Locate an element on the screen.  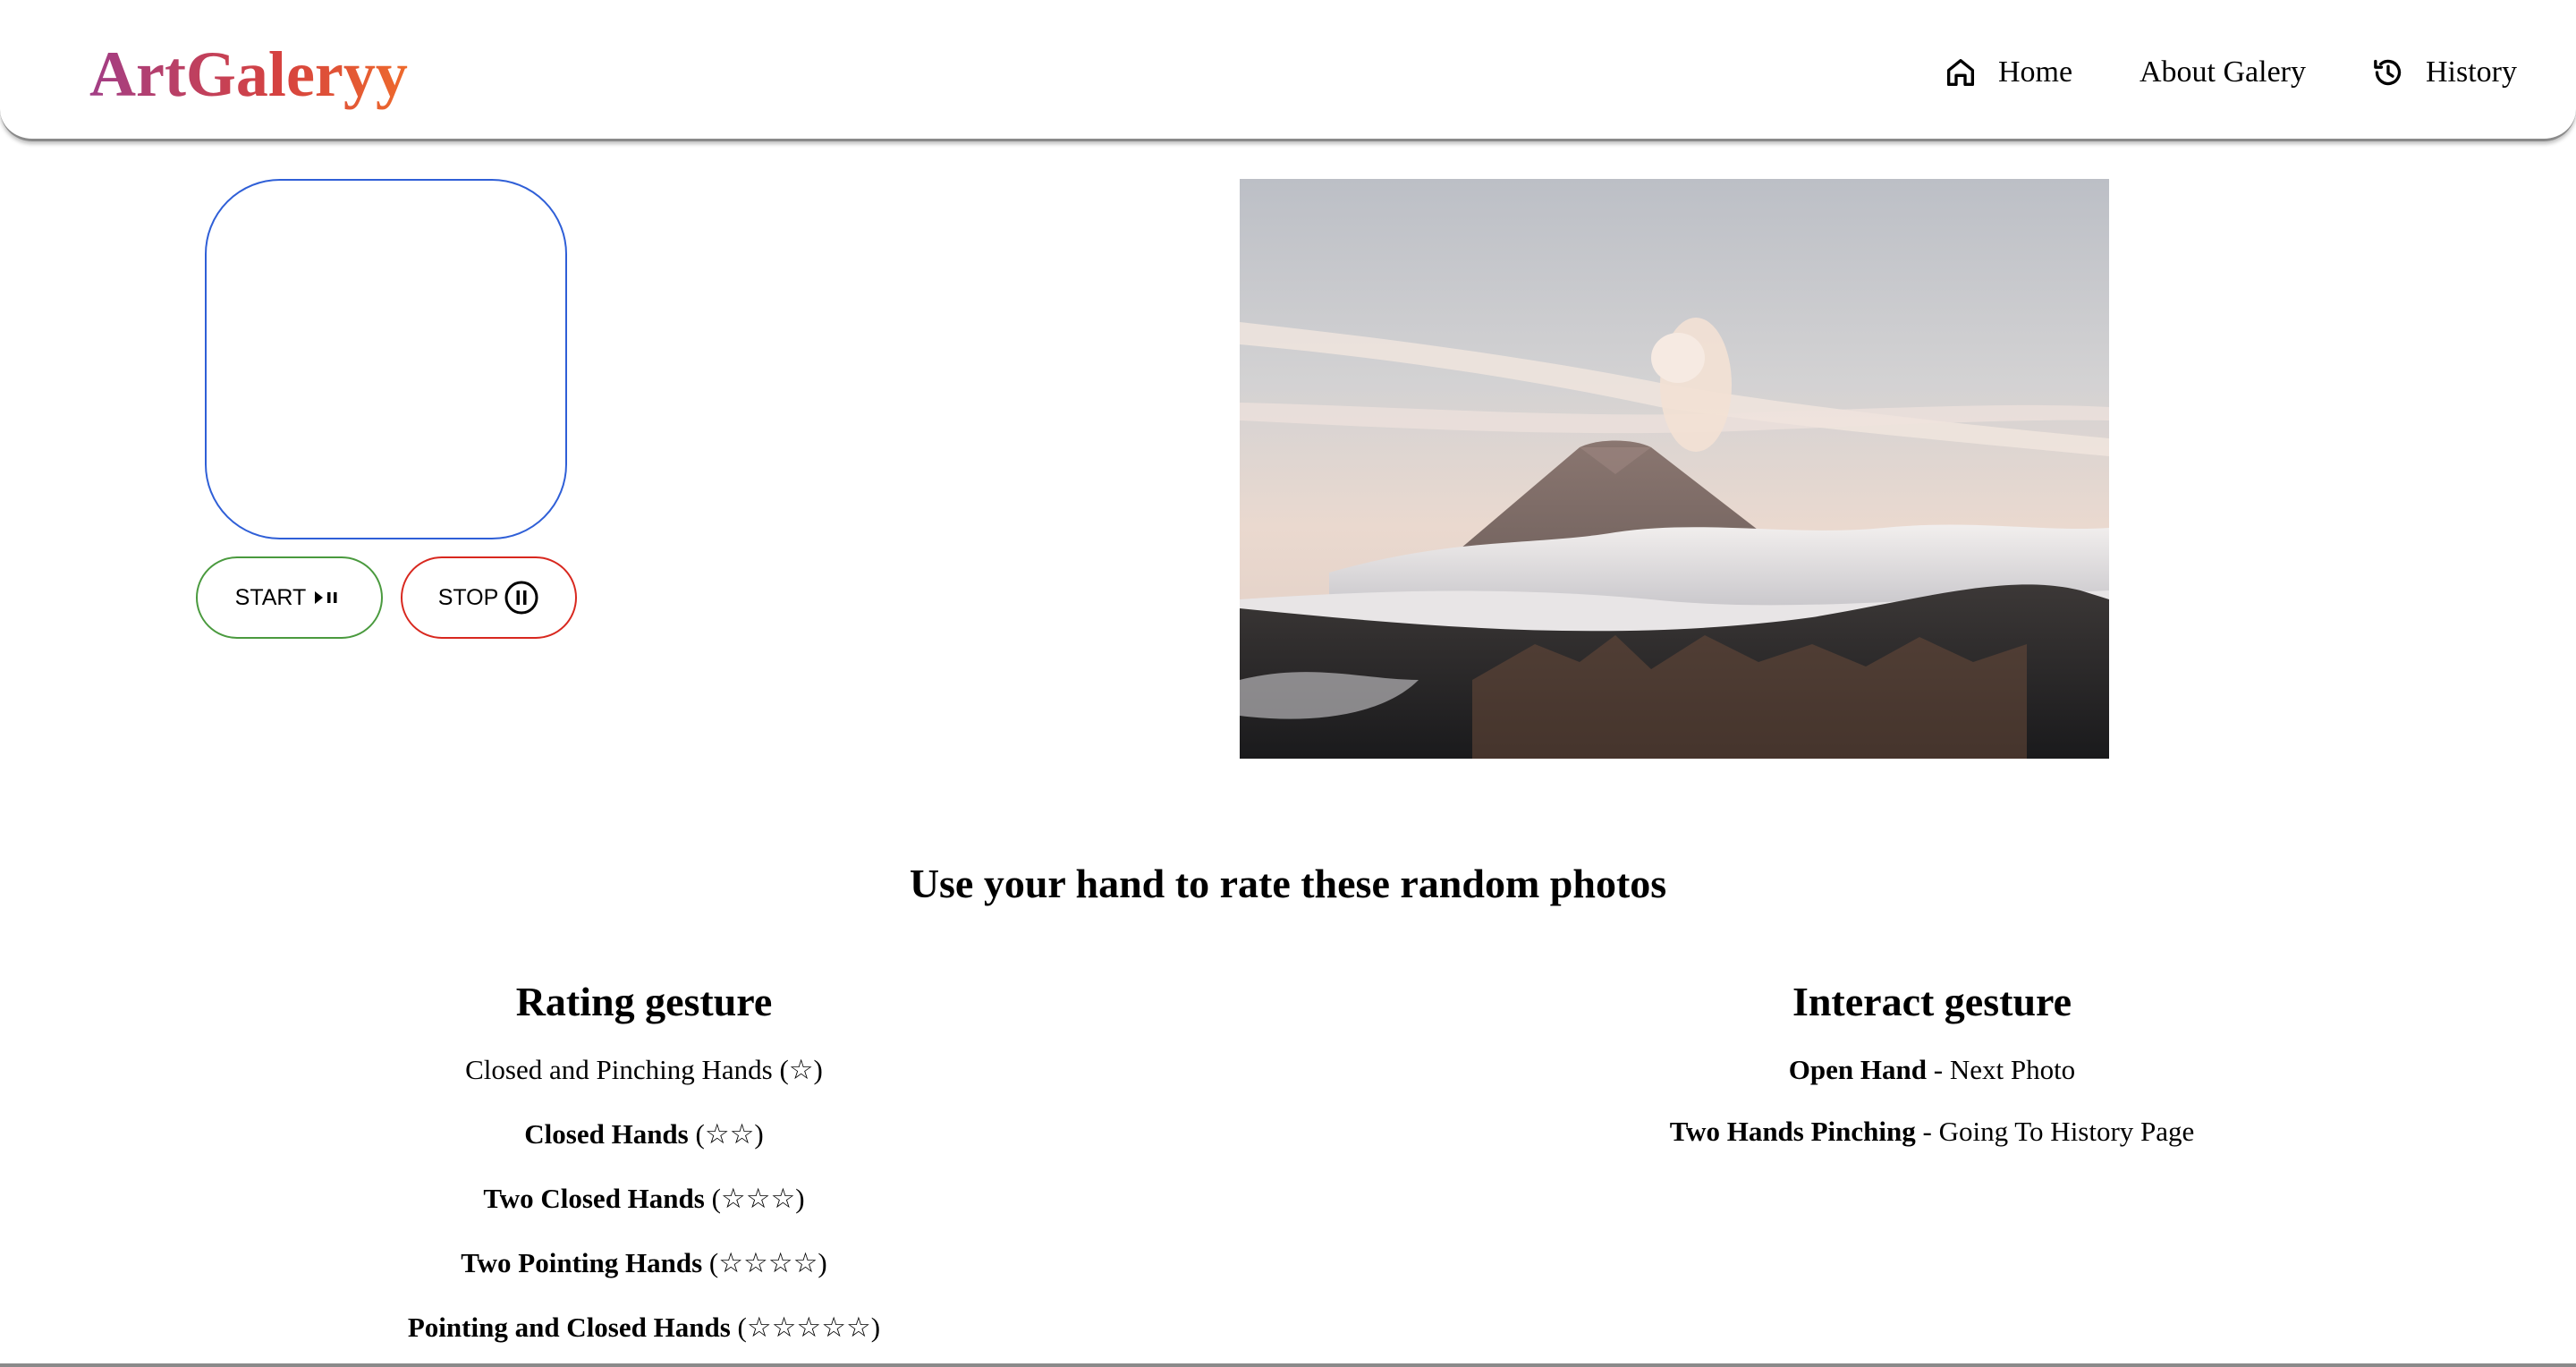
nav-home-link: Home is located at coordinates (2007, 72).